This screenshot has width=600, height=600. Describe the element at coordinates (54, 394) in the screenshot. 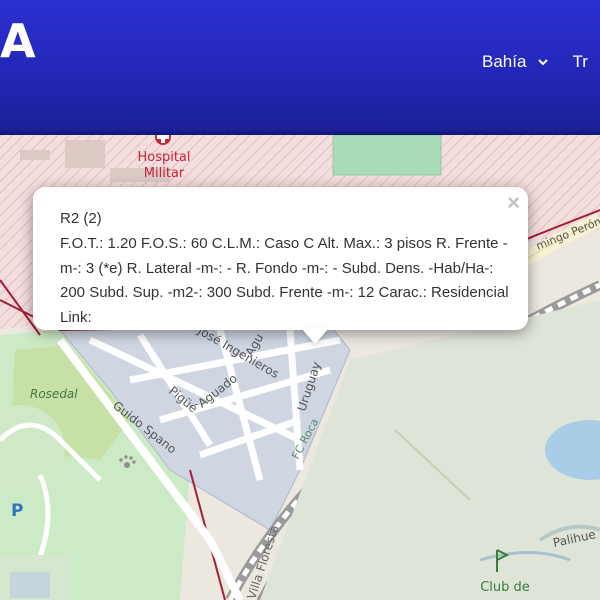

I see `rosedal-label: Rosedal` at that location.